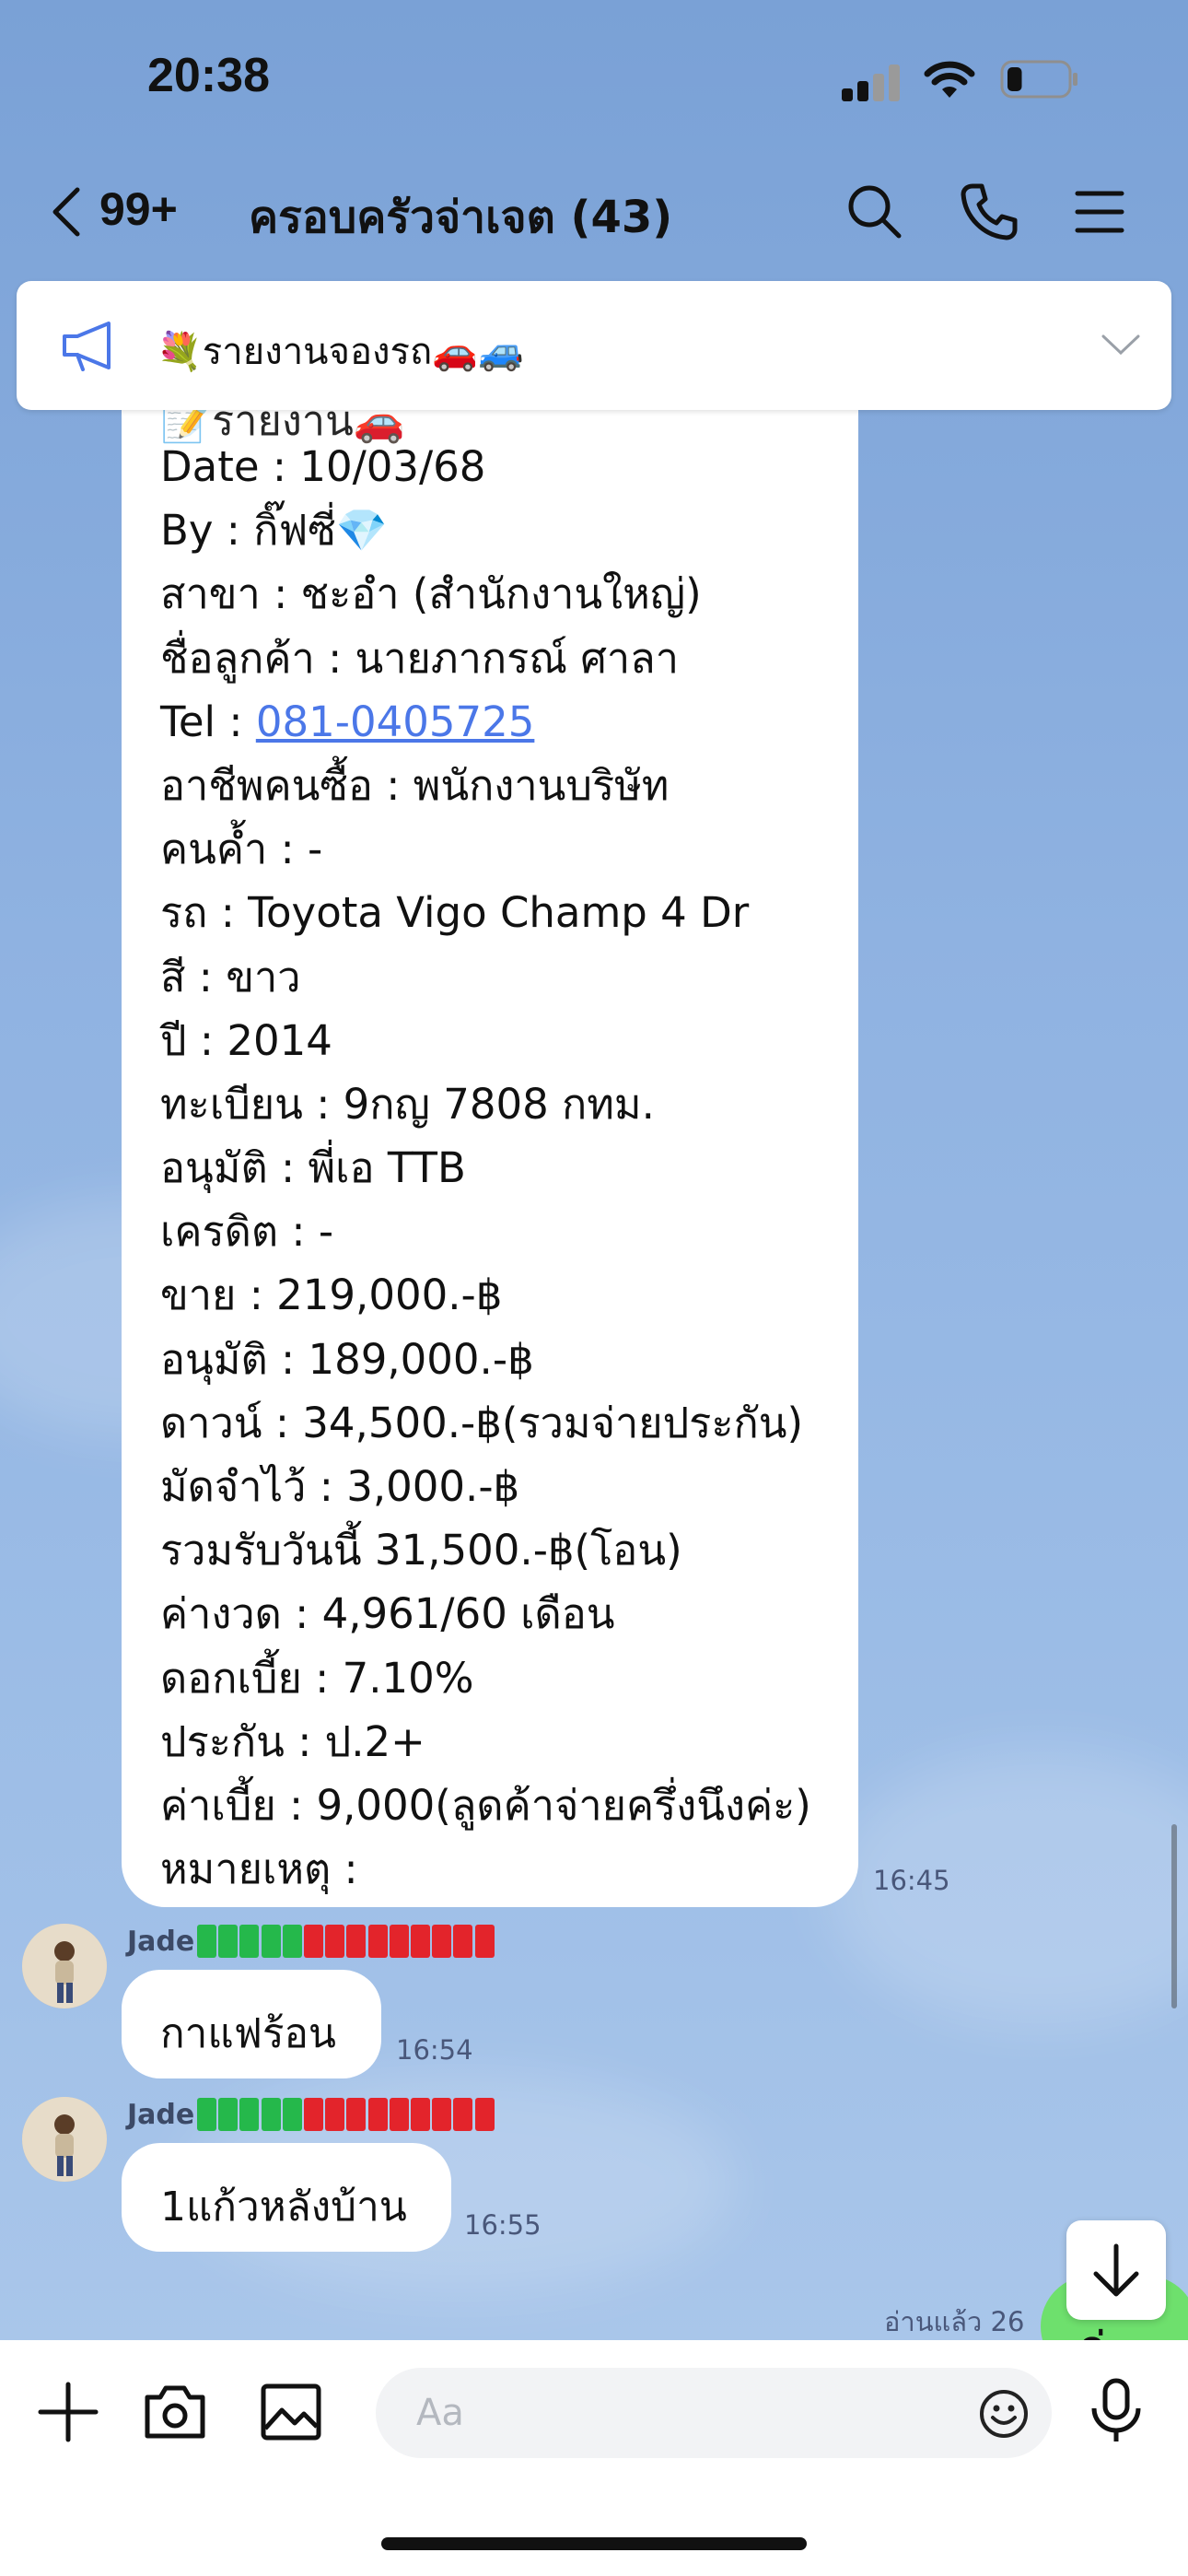  Describe the element at coordinates (989, 212) in the screenshot. I see `phone-icon` at that location.